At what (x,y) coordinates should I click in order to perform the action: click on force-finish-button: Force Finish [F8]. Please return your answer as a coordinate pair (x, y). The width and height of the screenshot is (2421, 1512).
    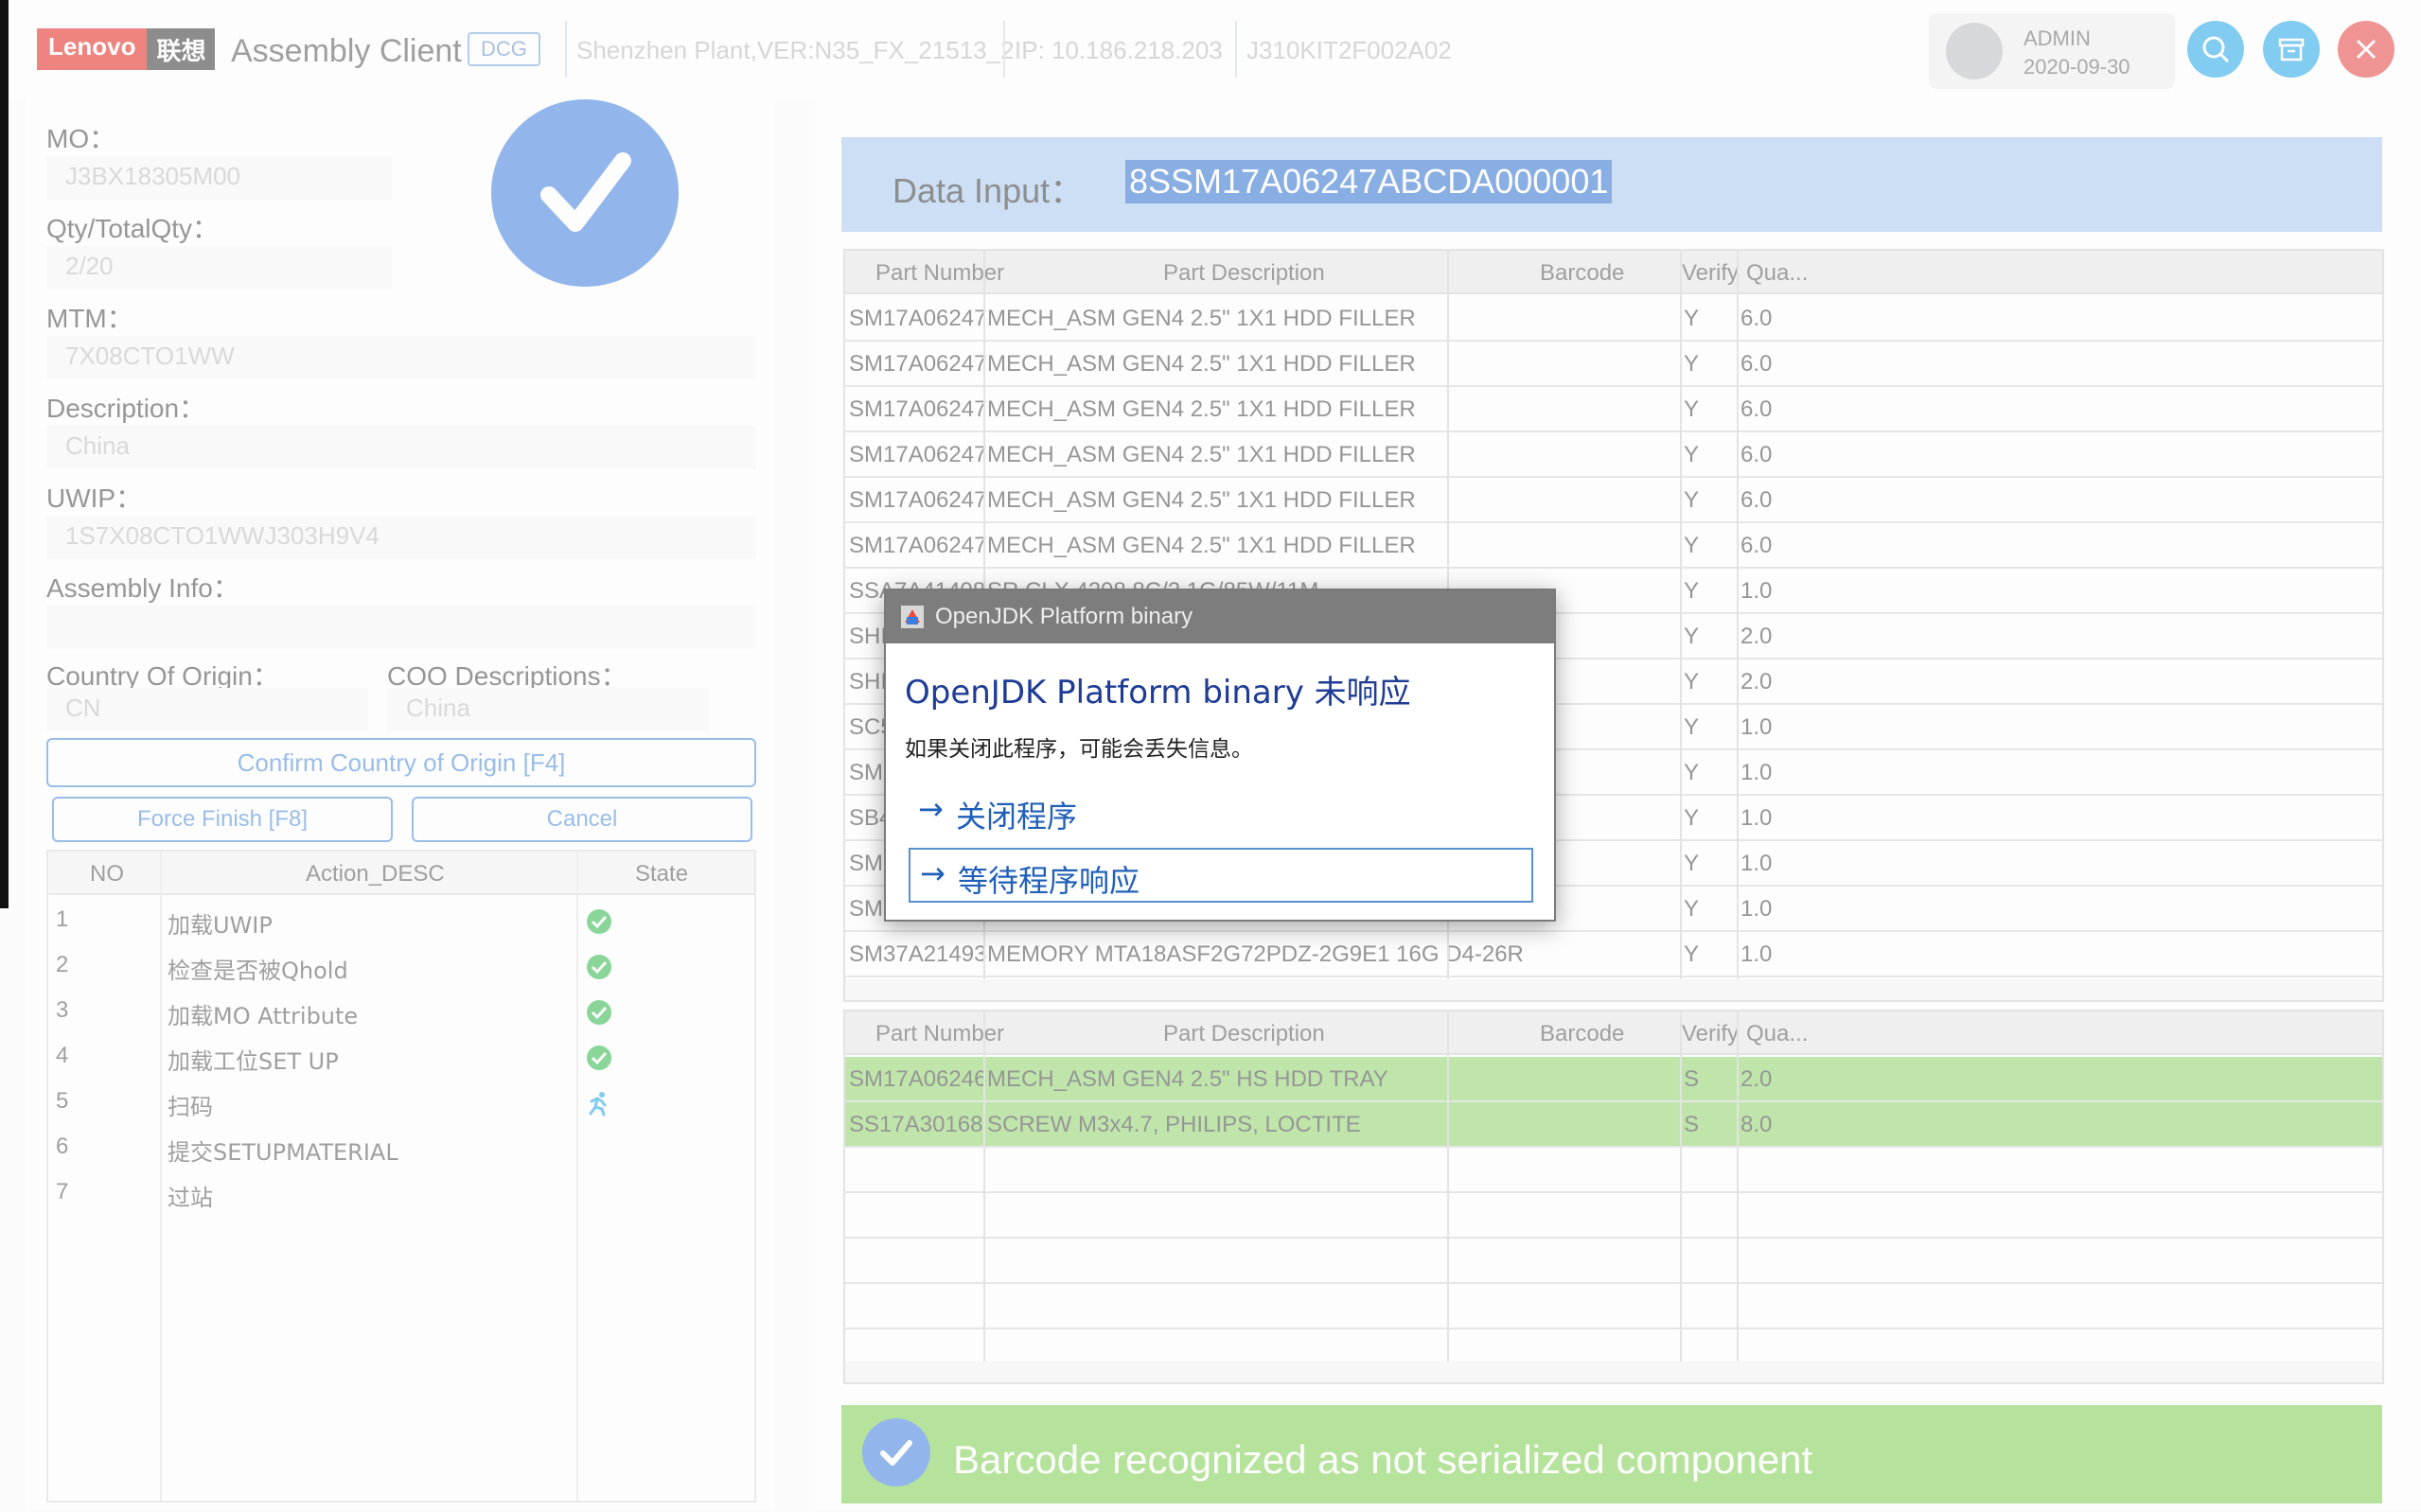
    Looking at the image, I should click on (222, 819).